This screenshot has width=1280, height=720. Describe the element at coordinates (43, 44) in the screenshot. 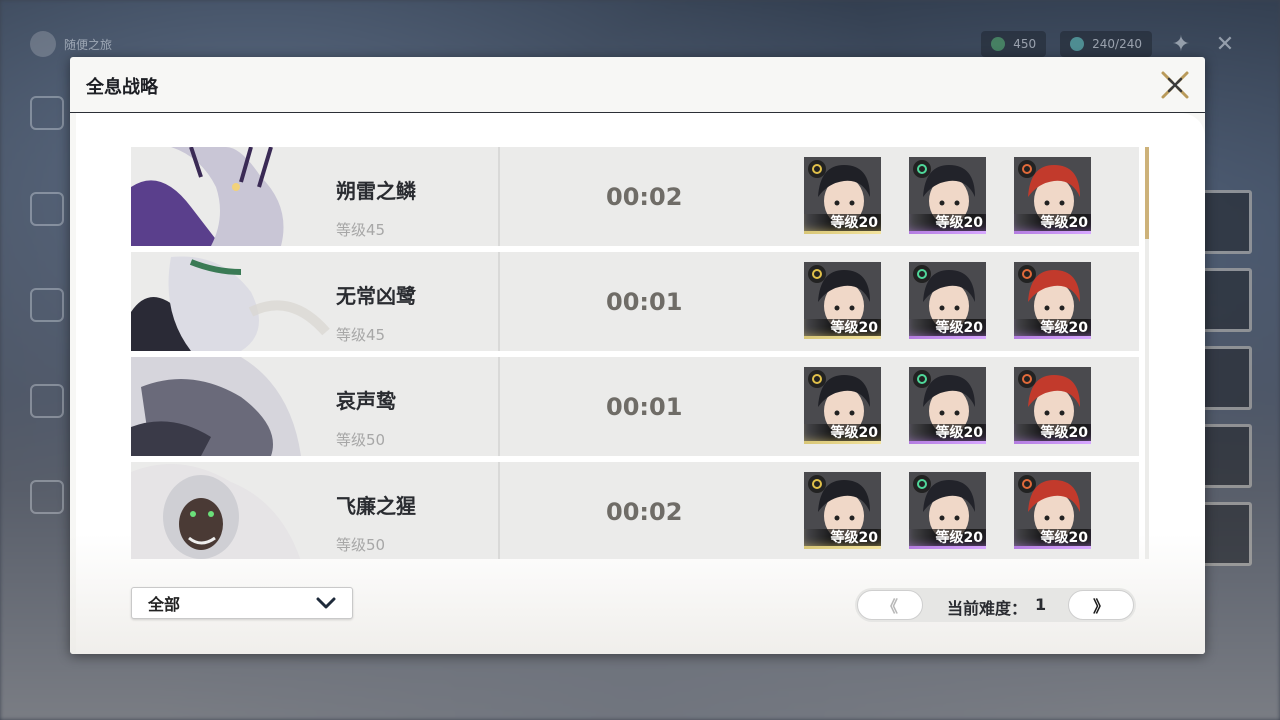

I see `home-icon` at that location.